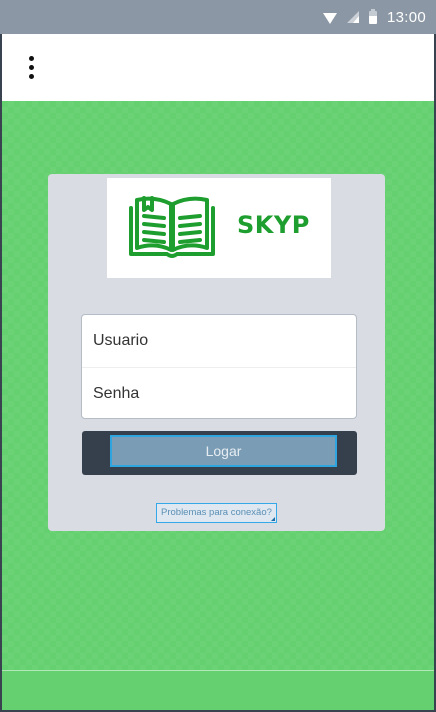 This screenshot has width=436, height=712. I want to click on app-bar, so click(218, 67).